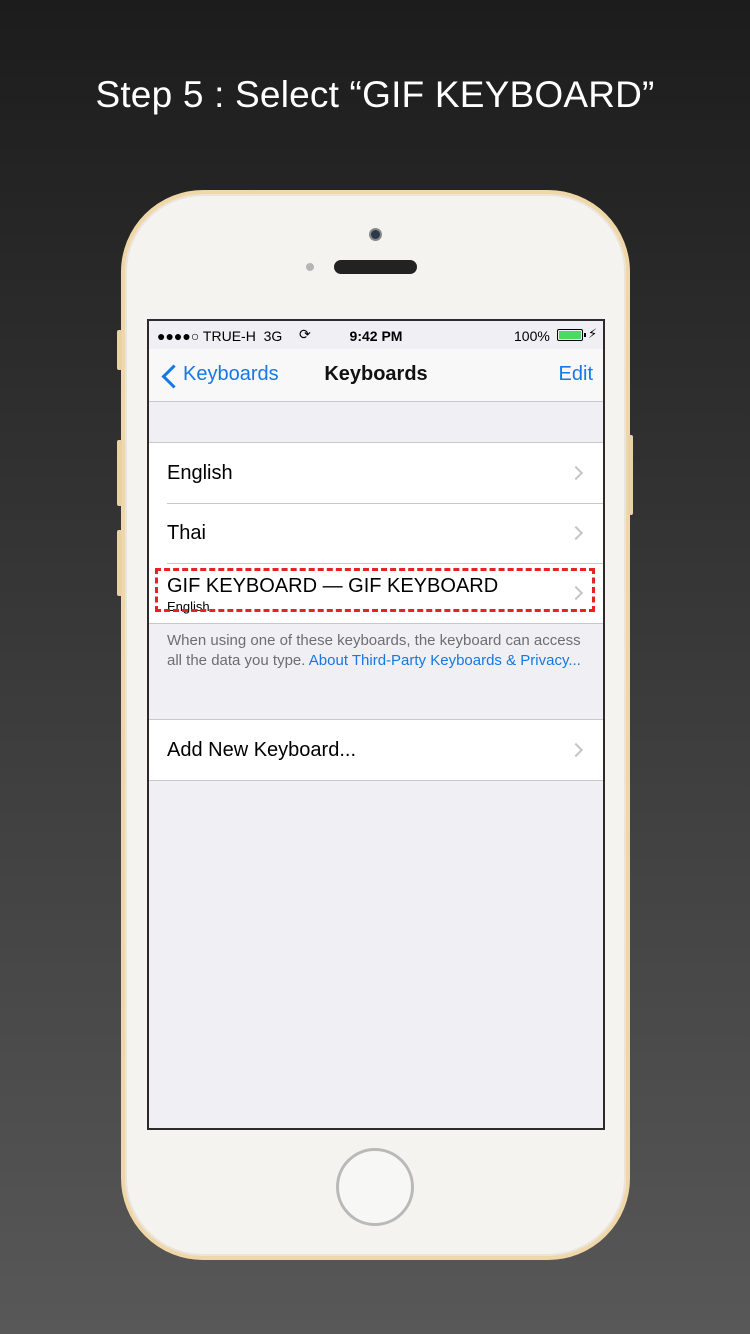  I want to click on volume-up-button, so click(119, 350).